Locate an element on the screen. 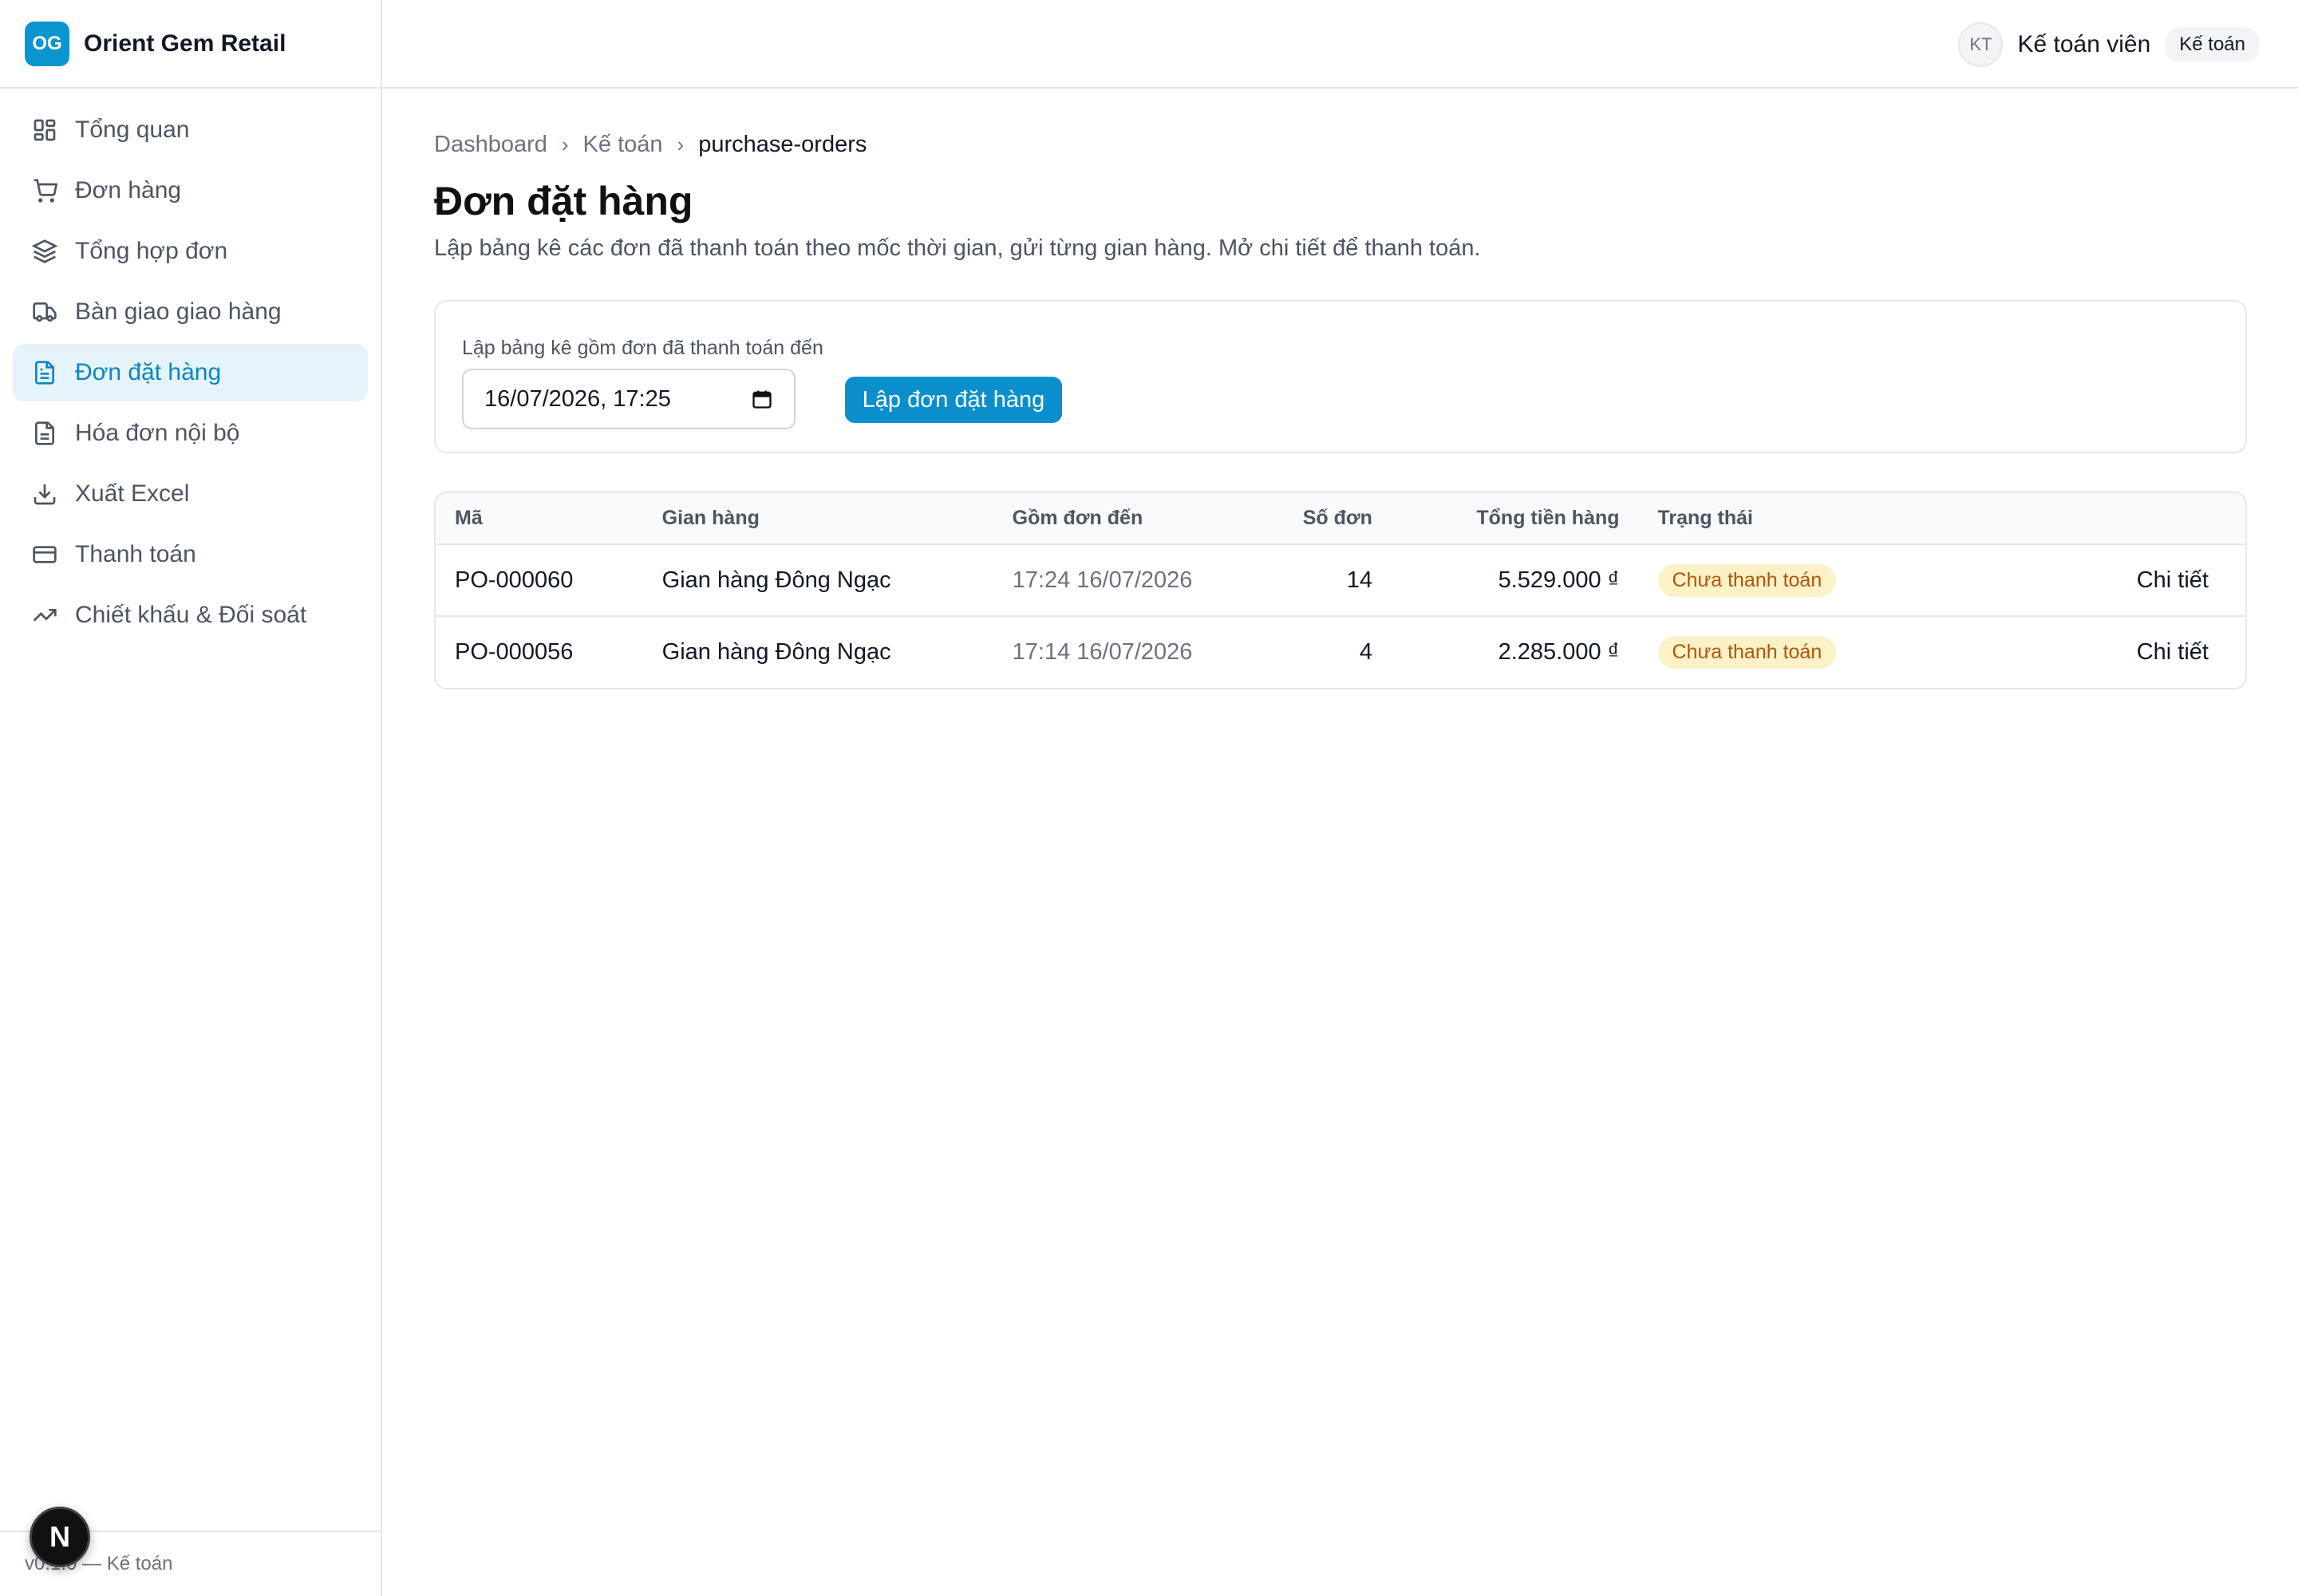 This screenshot has height=1596, width=2298. breadcrumb: Dashboard › Kế toán › purchase-orders is located at coordinates (1340, 144).